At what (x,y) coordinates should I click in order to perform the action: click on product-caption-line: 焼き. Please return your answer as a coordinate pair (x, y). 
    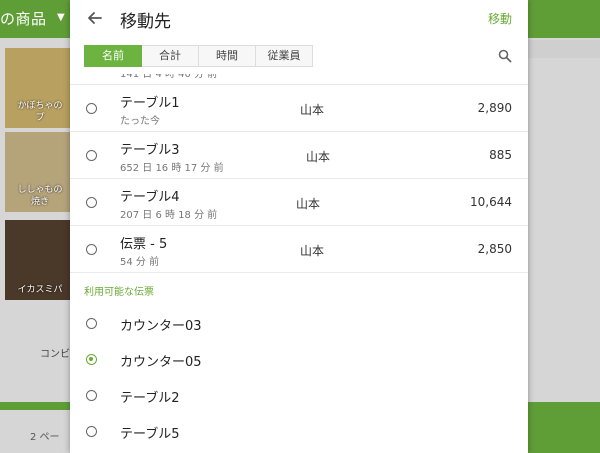
    Looking at the image, I should click on (39, 202).